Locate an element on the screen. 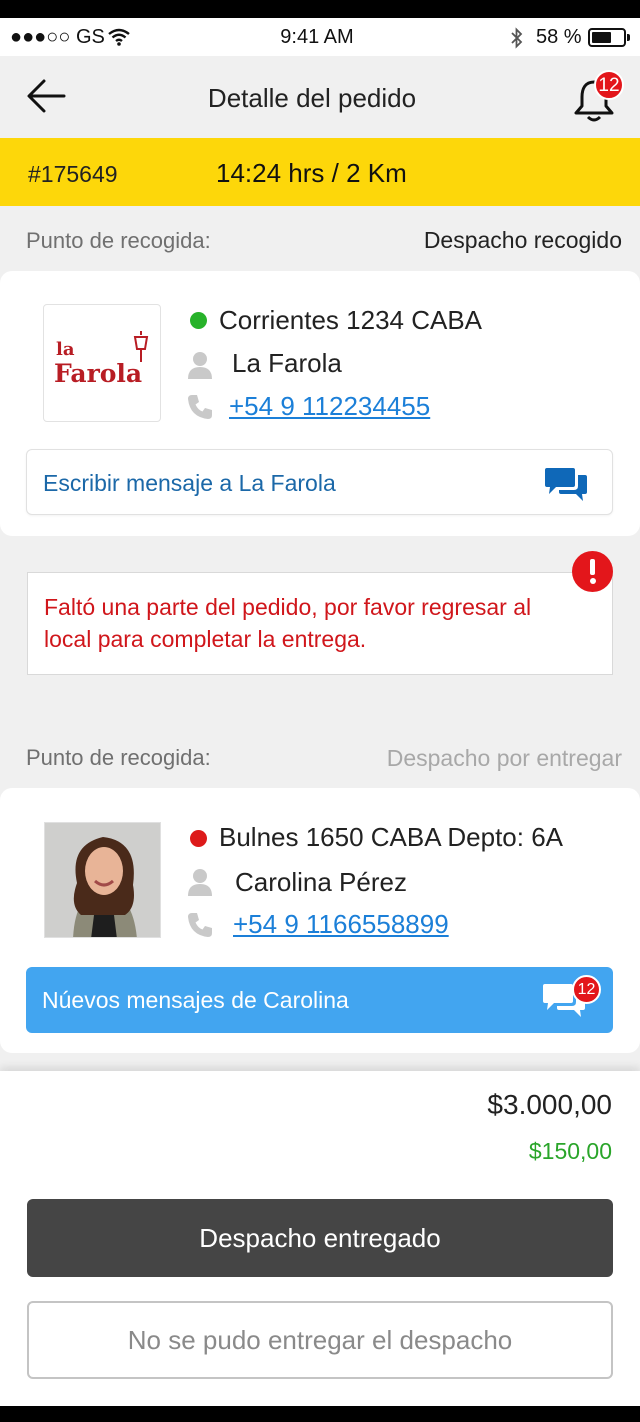  alert-icon is located at coordinates (592, 571).